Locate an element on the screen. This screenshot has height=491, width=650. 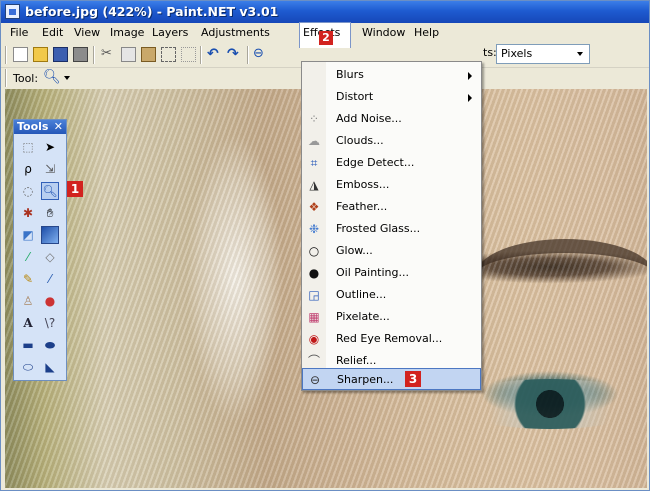
pencil-icon: ✎ is located at coordinates (28, 279).